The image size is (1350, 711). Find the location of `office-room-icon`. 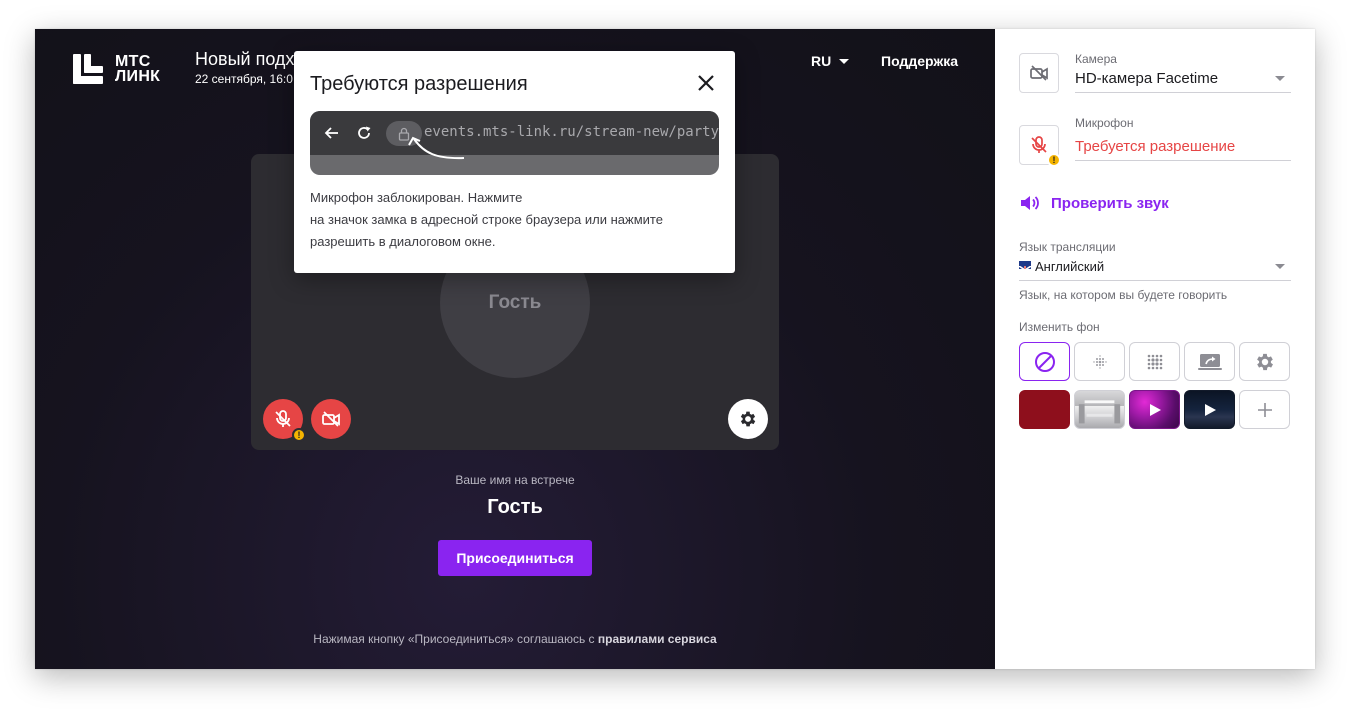

office-room-icon is located at coordinates (1099, 412).